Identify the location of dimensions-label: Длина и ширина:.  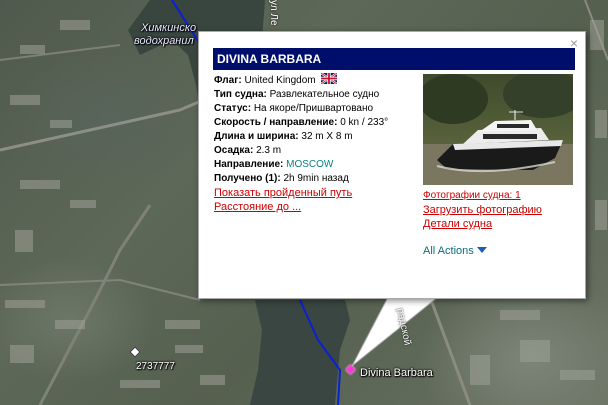
(256, 136).